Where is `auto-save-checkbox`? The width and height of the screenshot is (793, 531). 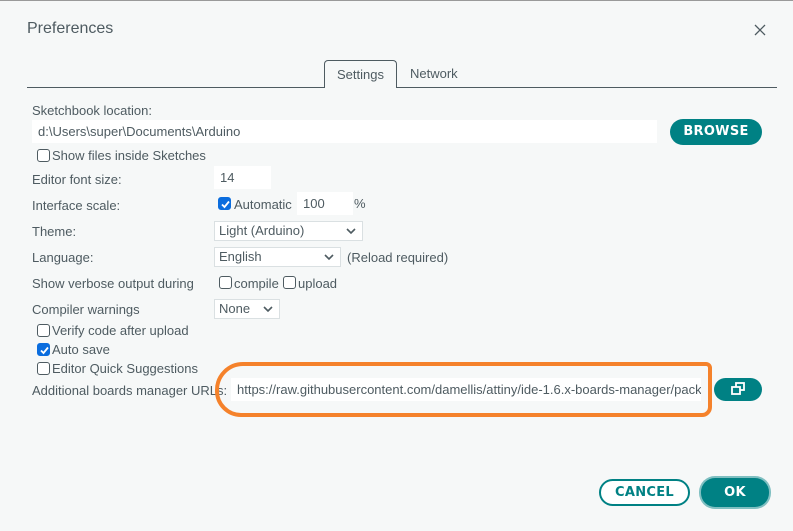
auto-save-checkbox is located at coordinates (43, 349).